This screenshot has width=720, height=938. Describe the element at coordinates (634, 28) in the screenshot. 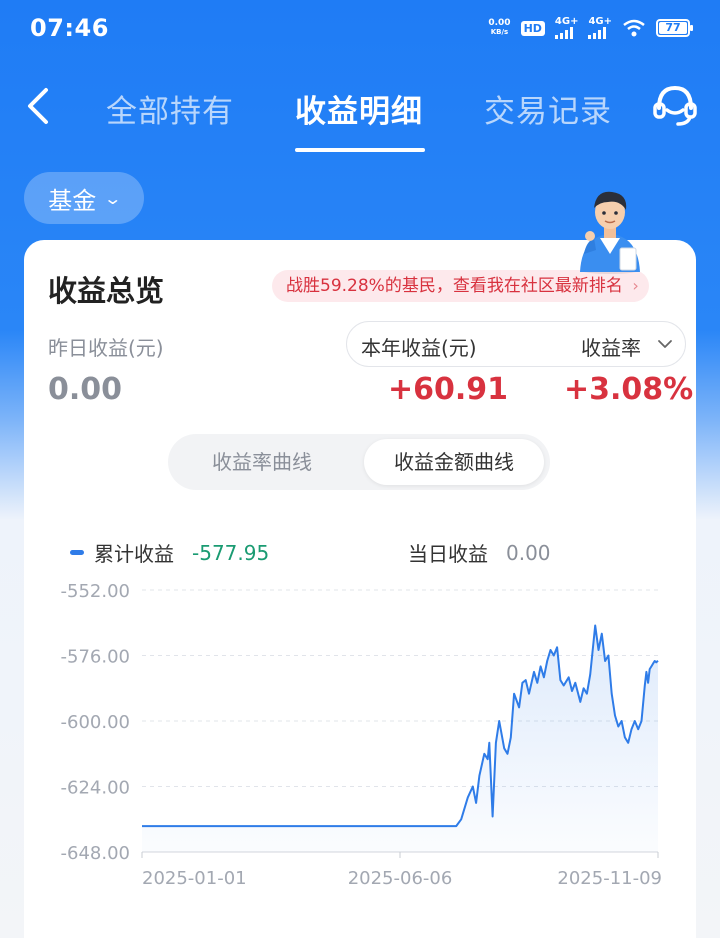

I see `wifi-icon` at that location.